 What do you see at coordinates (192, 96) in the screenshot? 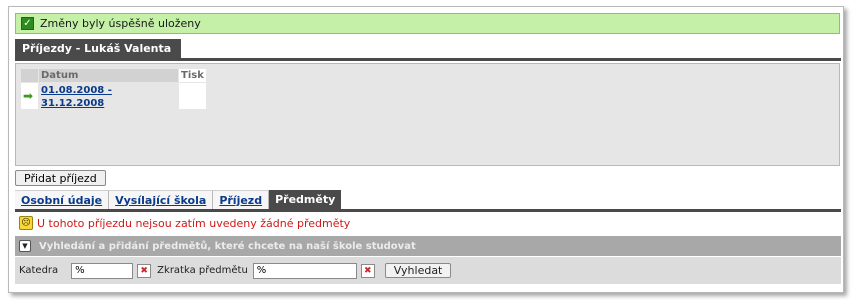
I see `tisk-cell` at bounding box center [192, 96].